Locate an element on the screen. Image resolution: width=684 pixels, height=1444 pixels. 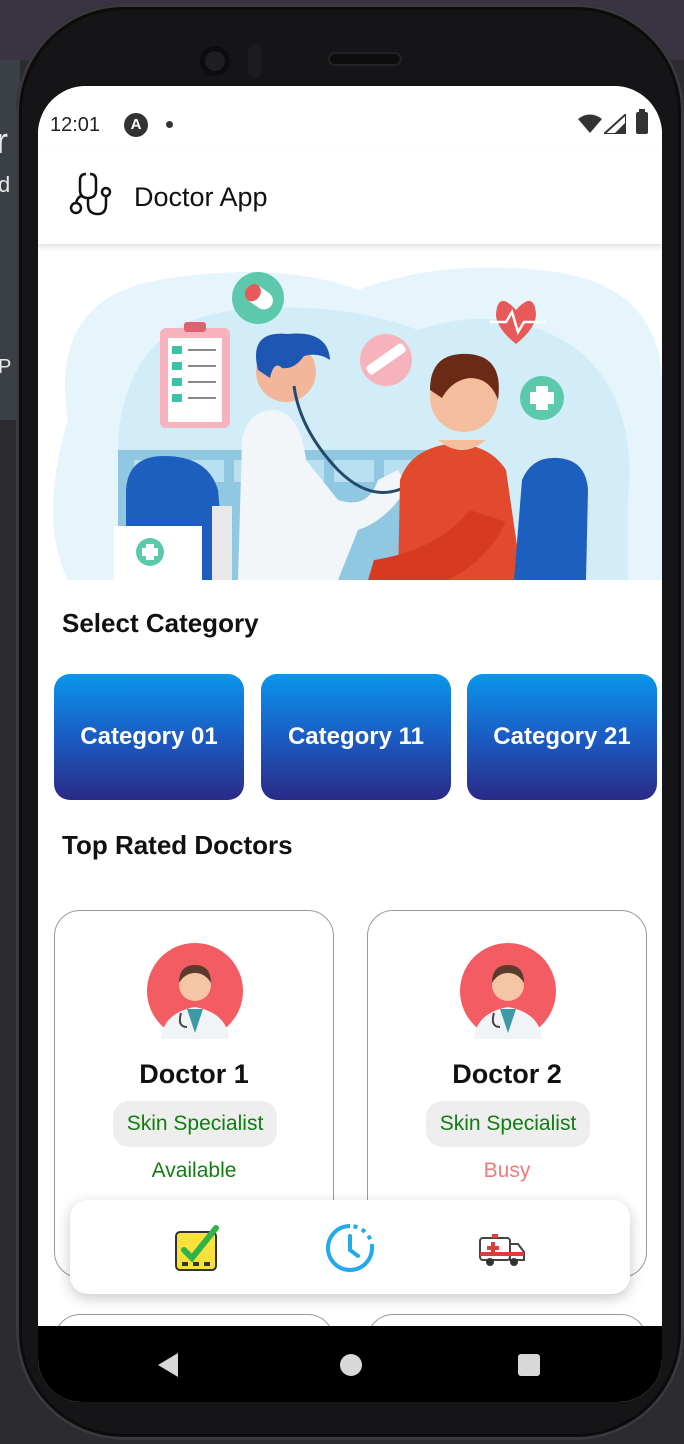
bottom-navigation is located at coordinates (350, 1247).